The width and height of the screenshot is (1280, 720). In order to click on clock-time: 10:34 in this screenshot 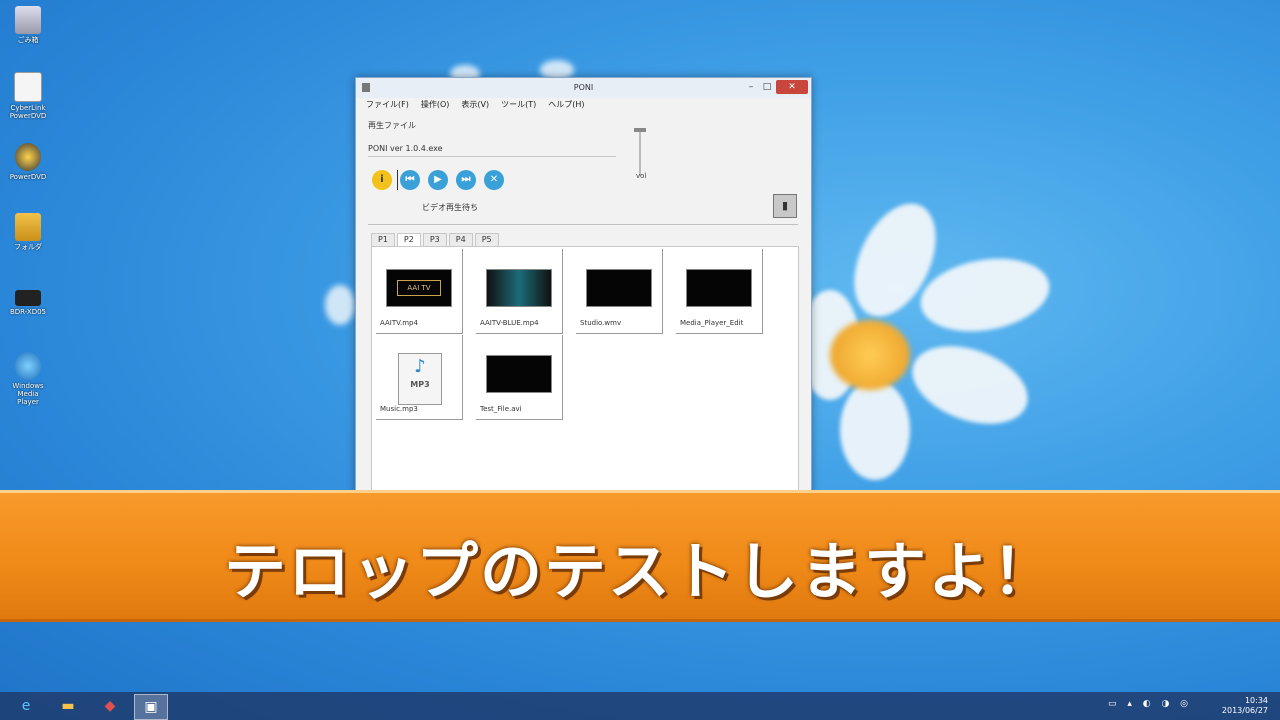, I will do `click(1256, 700)`.